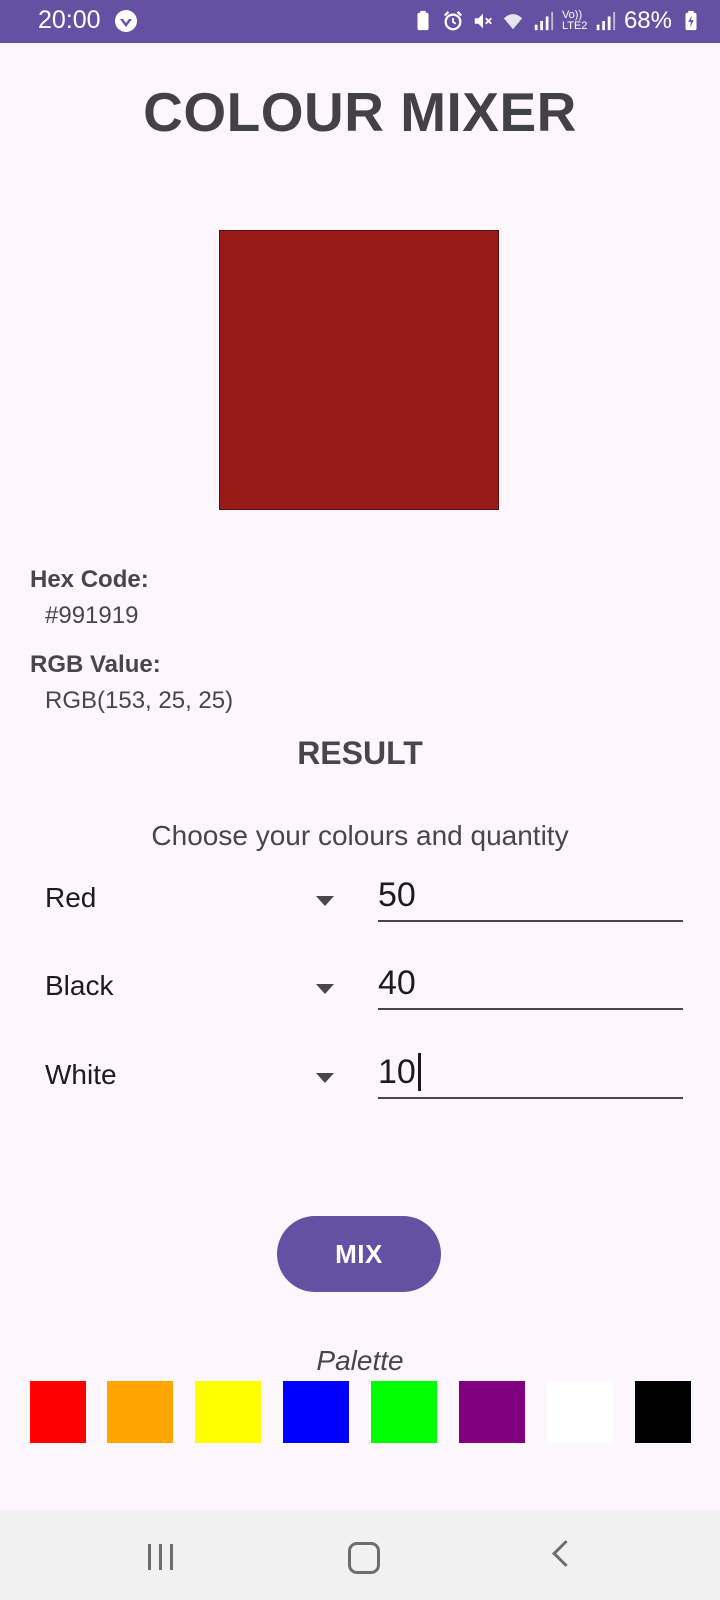 The image size is (720, 1600). I want to click on colour-select-2: Black, so click(79, 986).